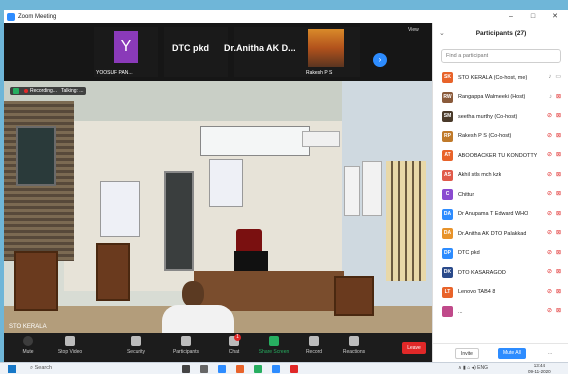 The width and height of the screenshot is (568, 374). What do you see at coordinates (193, 294) in the screenshot?
I see `person-head` at bounding box center [193, 294].